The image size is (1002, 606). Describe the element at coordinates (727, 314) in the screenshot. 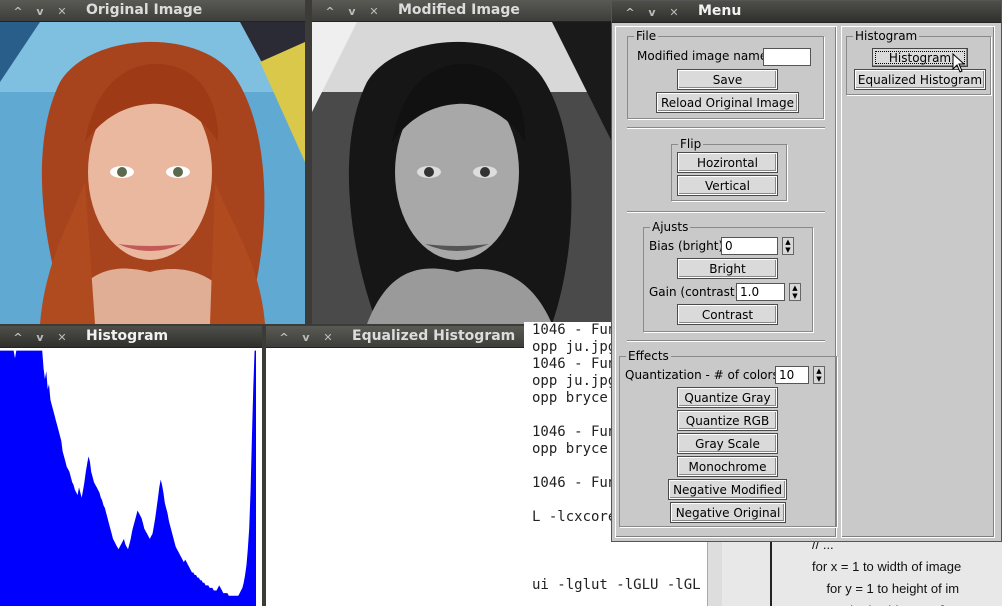

I see `contrast-button: Contrast` at that location.